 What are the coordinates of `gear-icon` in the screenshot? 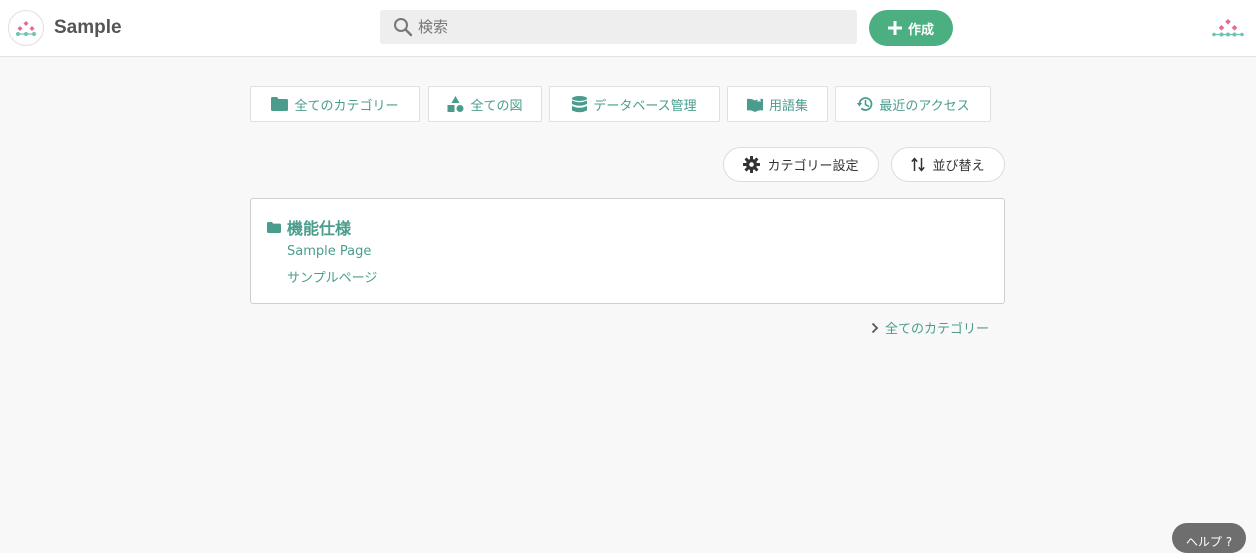 It's located at (752, 164).